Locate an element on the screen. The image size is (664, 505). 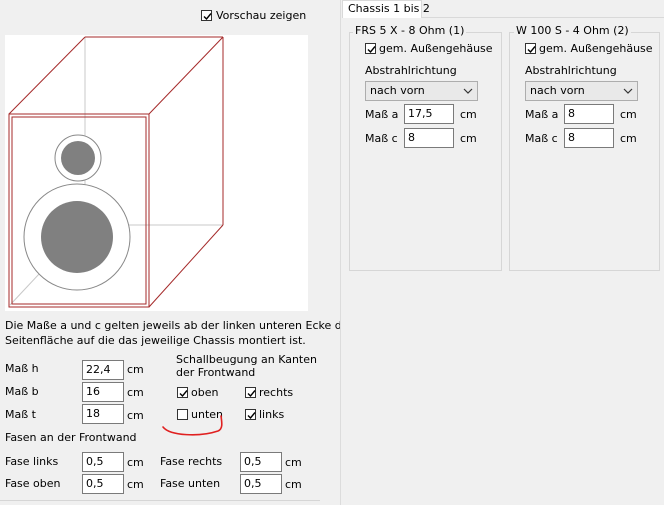
chassis-2-mass-c-label: Maß c is located at coordinates (541, 138).